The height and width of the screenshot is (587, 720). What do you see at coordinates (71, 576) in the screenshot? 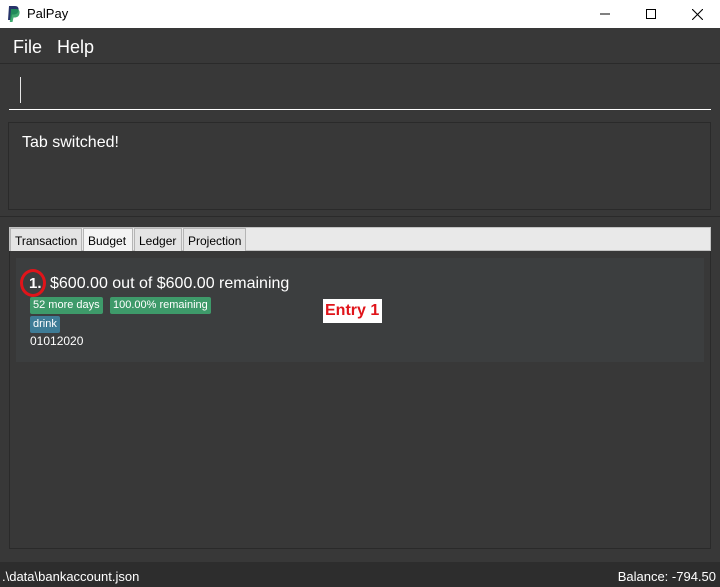
I see `status-file-path: .\data\bankaccount.json` at bounding box center [71, 576].